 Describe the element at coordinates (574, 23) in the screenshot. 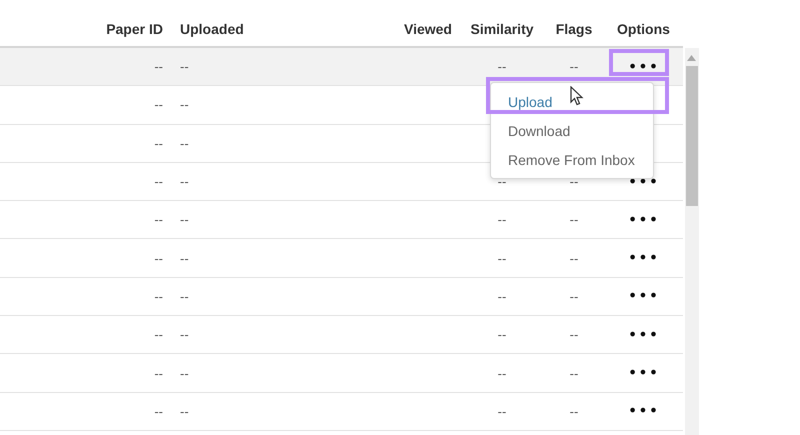

I see `column-header: Flags` at that location.